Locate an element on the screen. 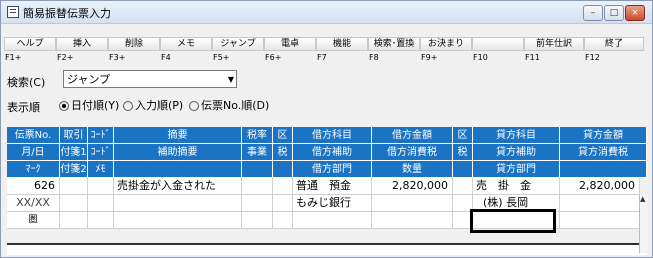 The height and width of the screenshot is (258, 653). header-credit-account: 貸方科目 is located at coordinates (516, 135).